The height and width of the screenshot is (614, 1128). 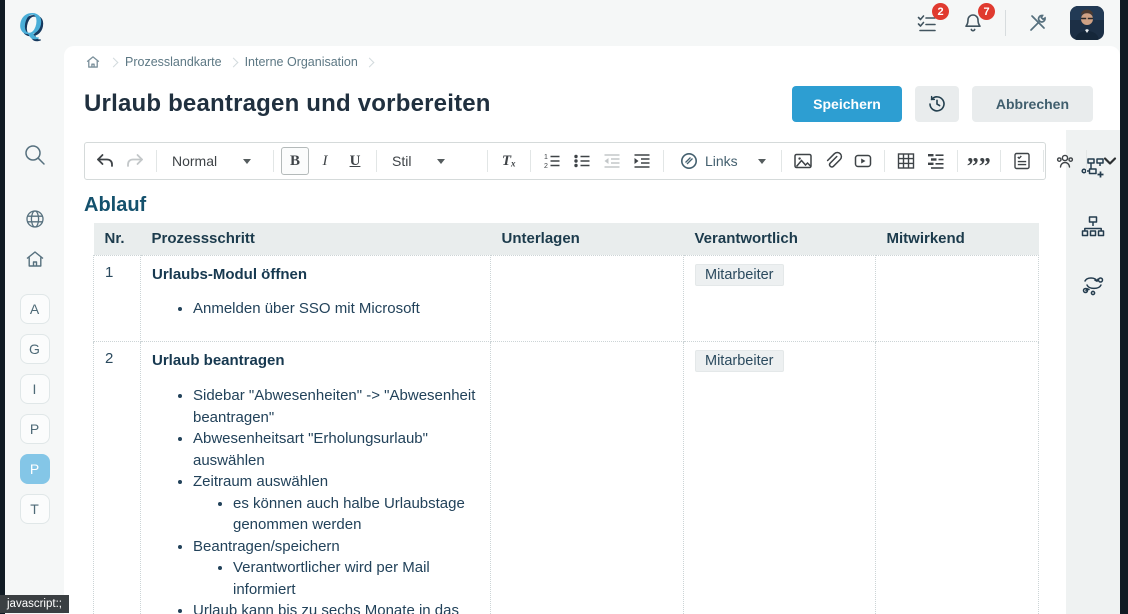 What do you see at coordinates (979, 163) in the screenshot?
I see `blockquote-button: ””` at bounding box center [979, 163].